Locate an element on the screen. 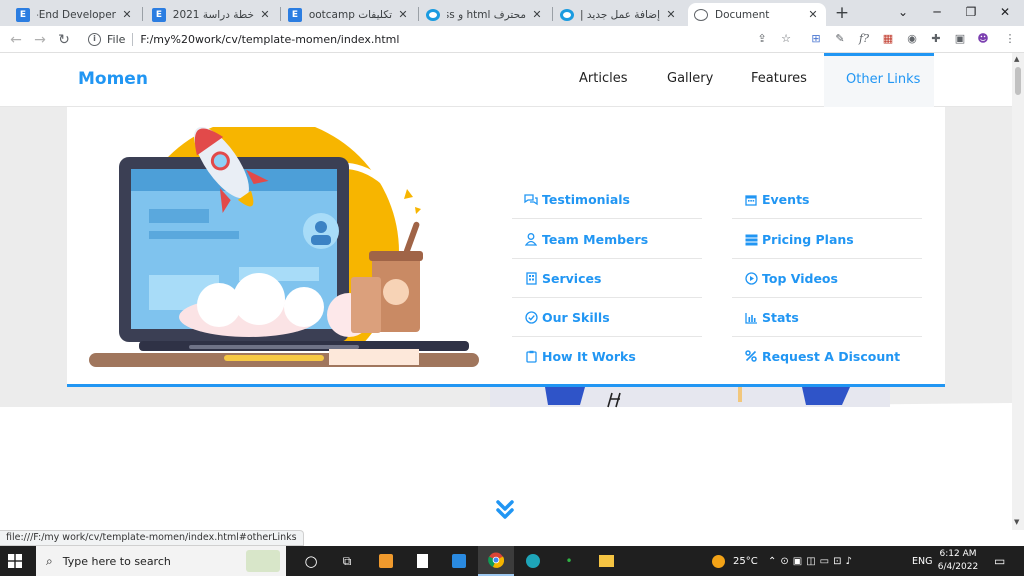  nav-features: Features is located at coordinates (779, 78).